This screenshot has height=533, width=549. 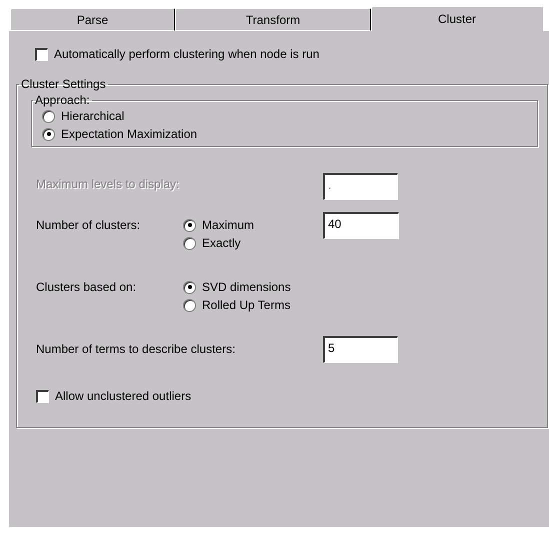 What do you see at coordinates (246, 287) in the screenshot?
I see `radio-label: SVD dimensions` at bounding box center [246, 287].